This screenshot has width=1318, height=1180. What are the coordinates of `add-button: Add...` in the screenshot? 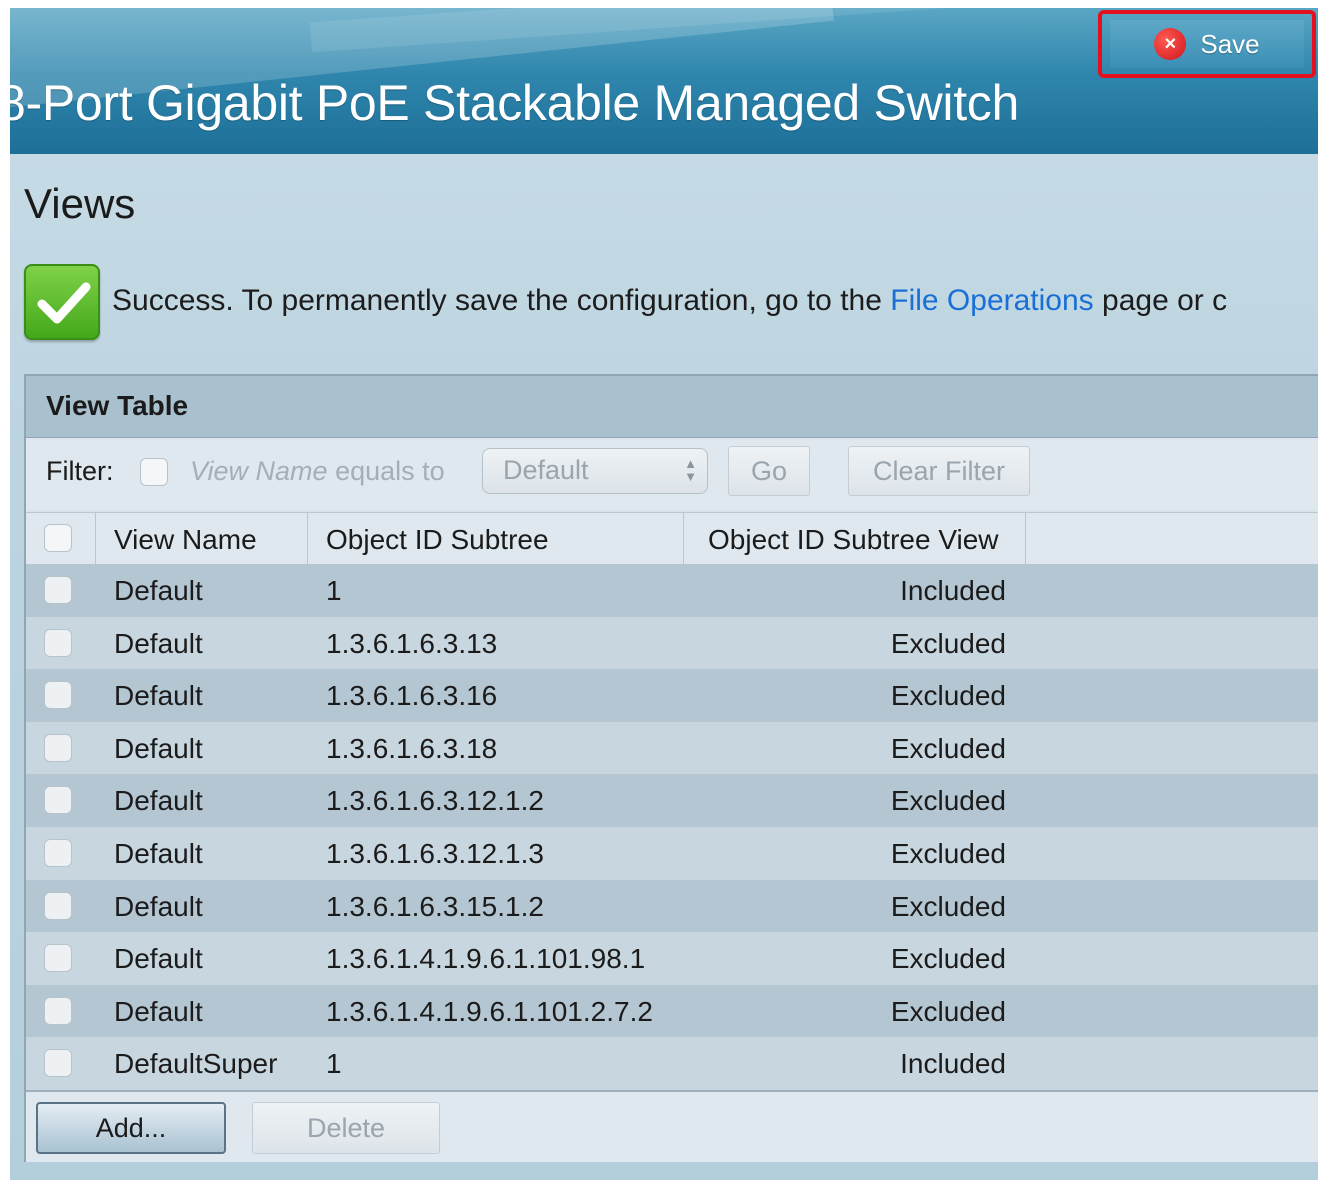 It's located at (131, 1128).